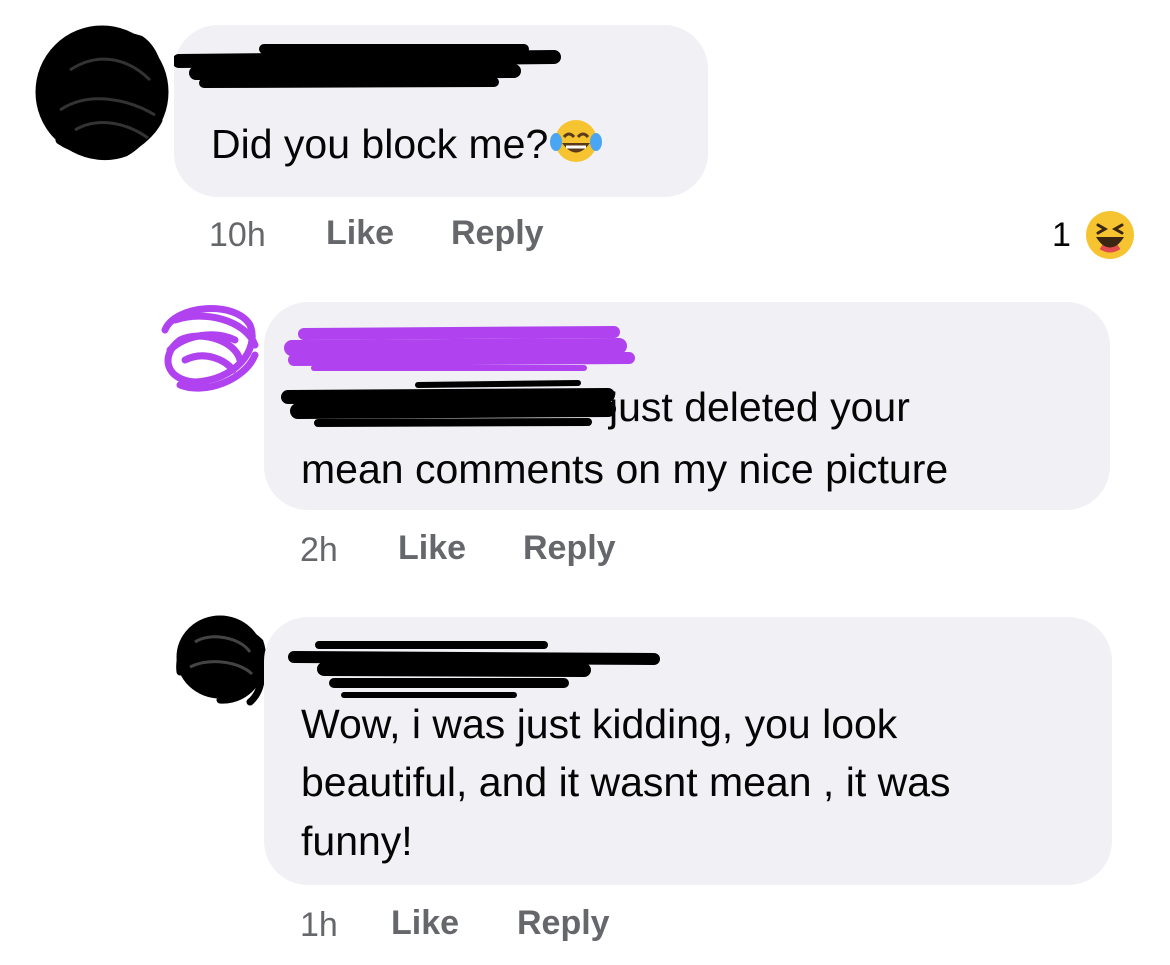  What do you see at coordinates (599, 724) in the screenshot?
I see `comment-text-line: Wow, i was just kidding, you look` at bounding box center [599, 724].